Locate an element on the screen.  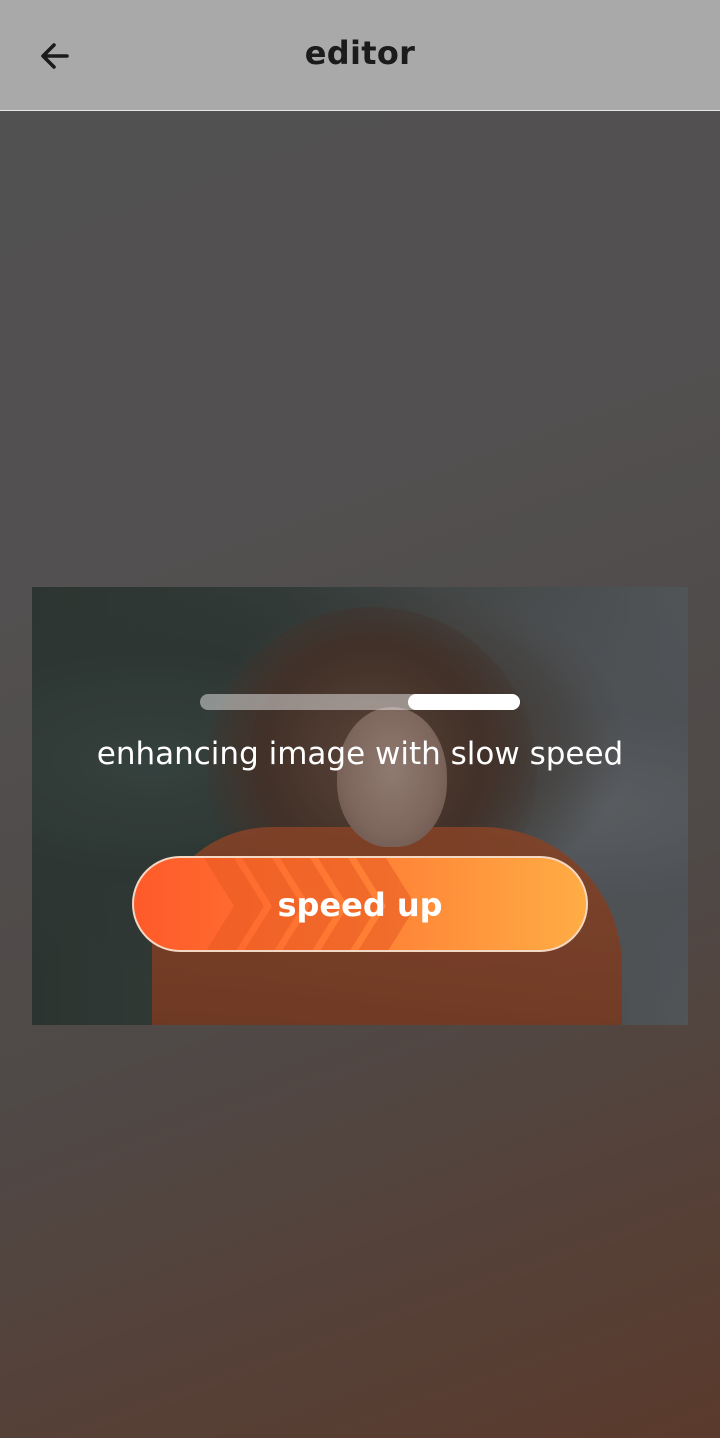
top-app-bar: editor is located at coordinates (360, 55).